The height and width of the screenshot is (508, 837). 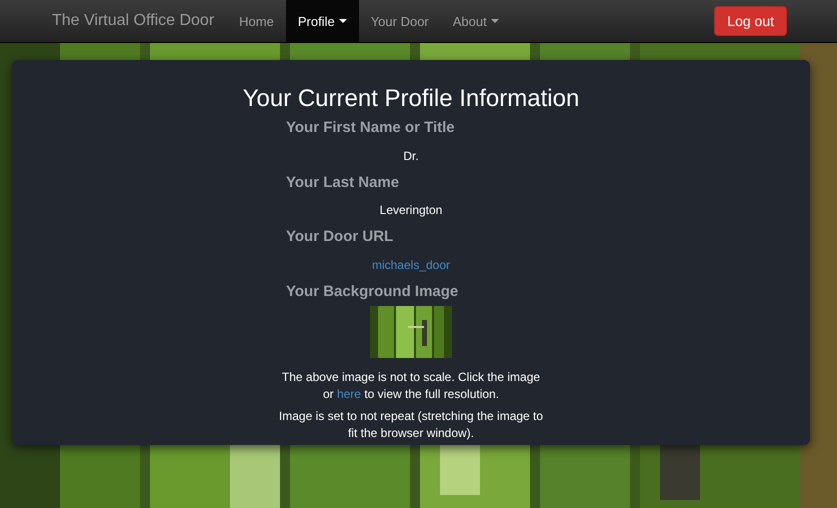 What do you see at coordinates (322, 21) in the screenshot?
I see `nav-dropdown: Profile` at bounding box center [322, 21].